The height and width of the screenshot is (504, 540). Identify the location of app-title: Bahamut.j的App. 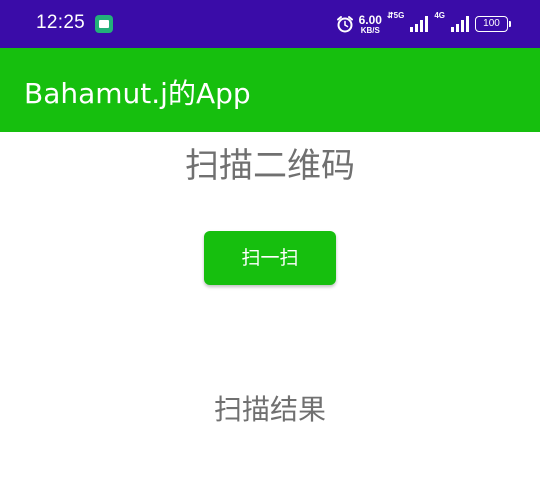
(137, 93).